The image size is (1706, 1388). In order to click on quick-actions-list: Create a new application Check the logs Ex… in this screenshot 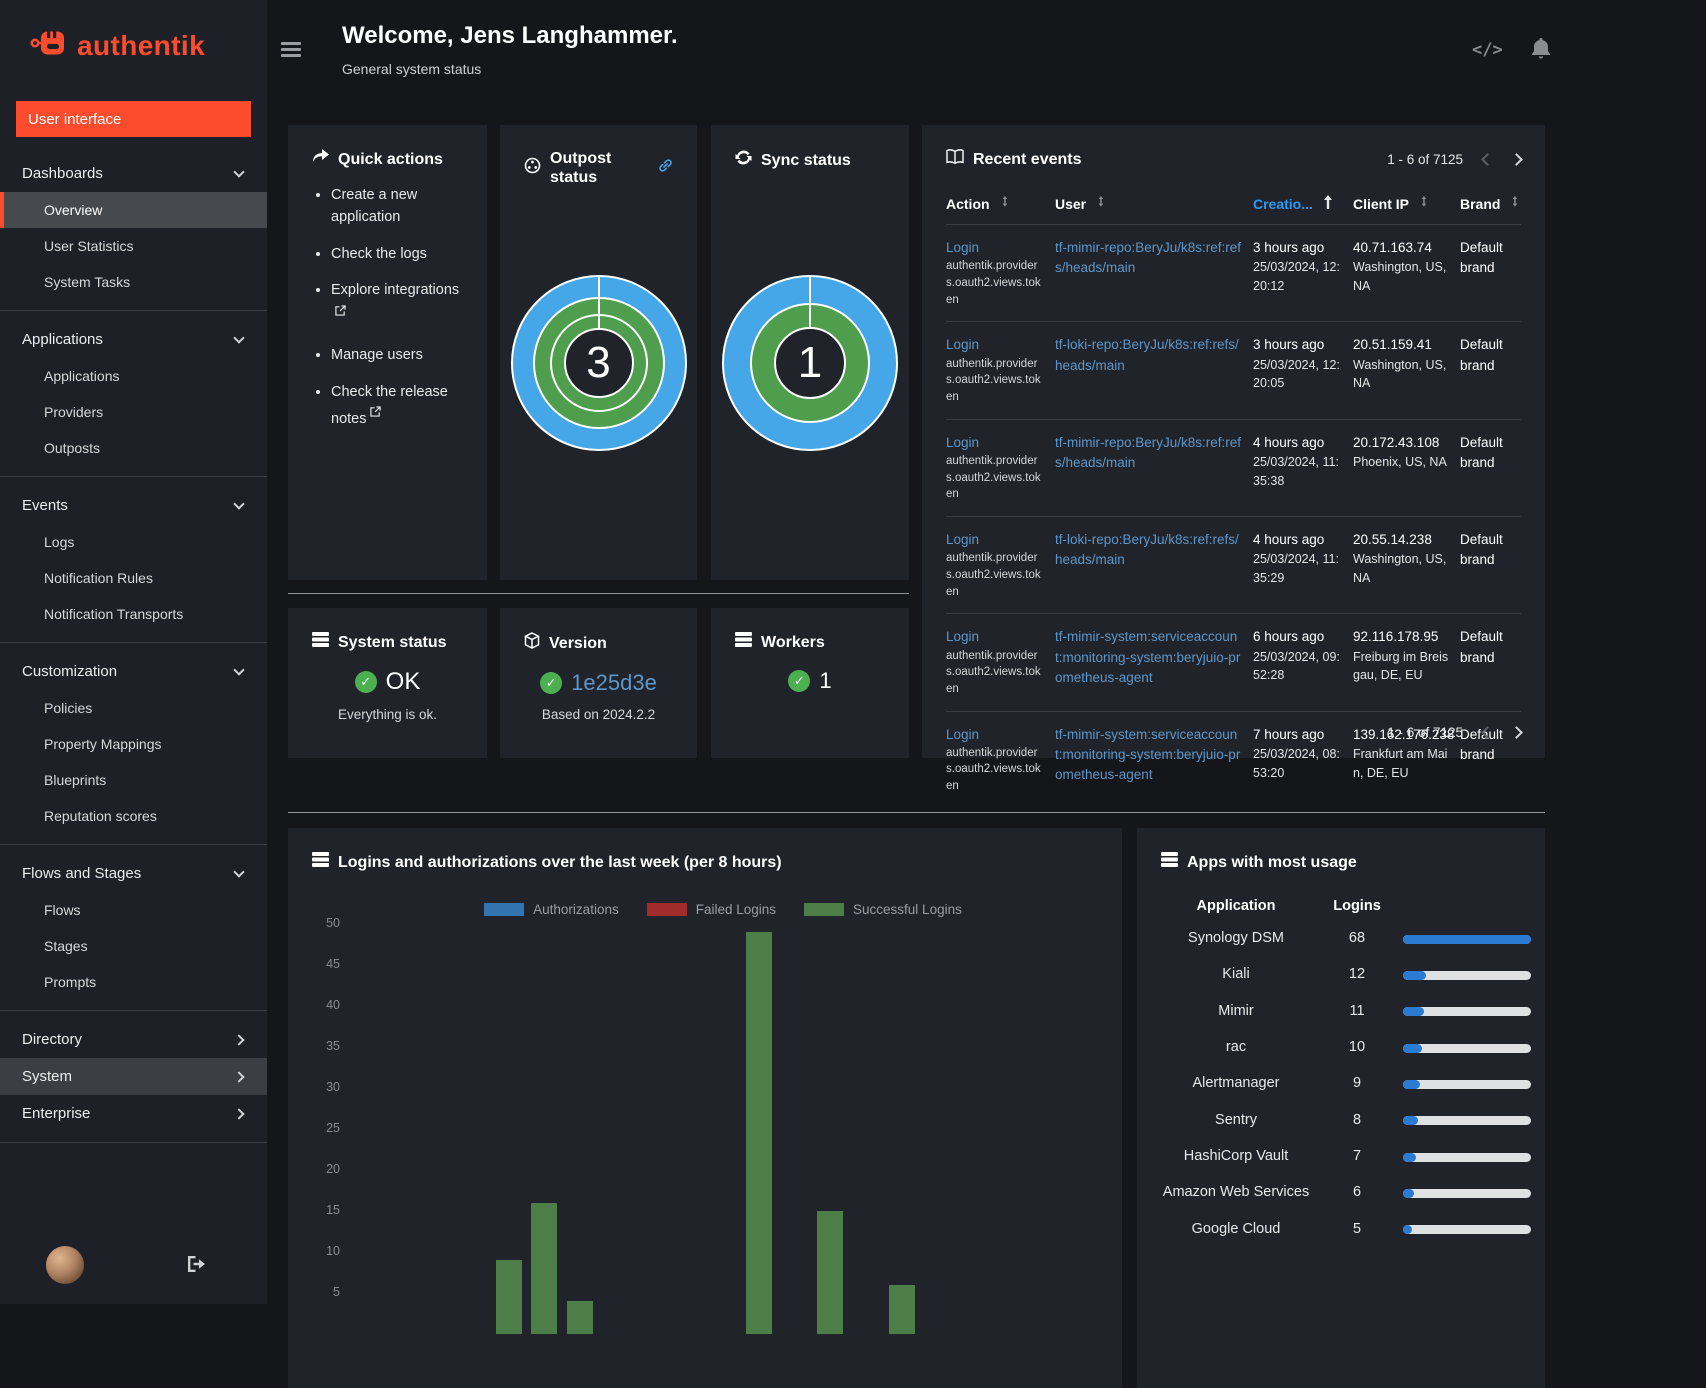, I will do `click(387, 308)`.